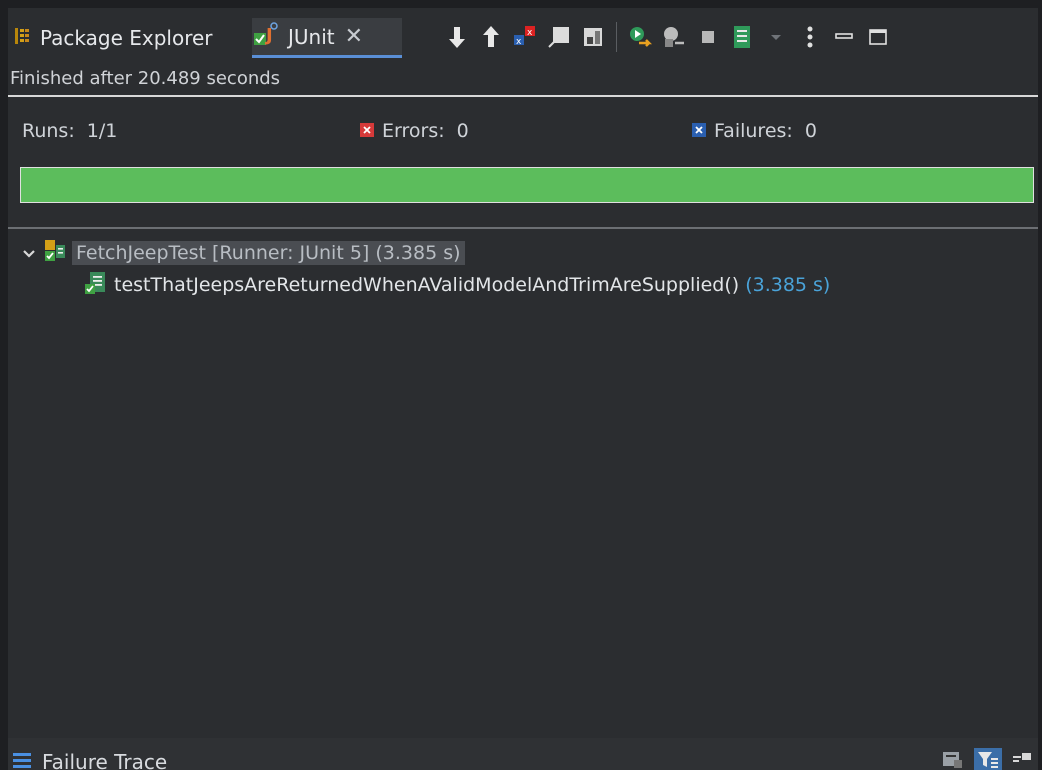  Describe the element at coordinates (95, 285) in the screenshot. I see `test-case-passed-icon` at that location.